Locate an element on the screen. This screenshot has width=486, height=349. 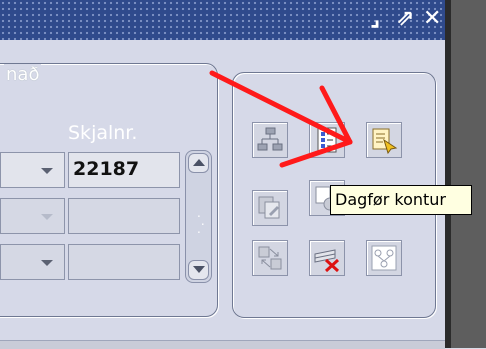
hierarchy-button is located at coordinates (270, 140).